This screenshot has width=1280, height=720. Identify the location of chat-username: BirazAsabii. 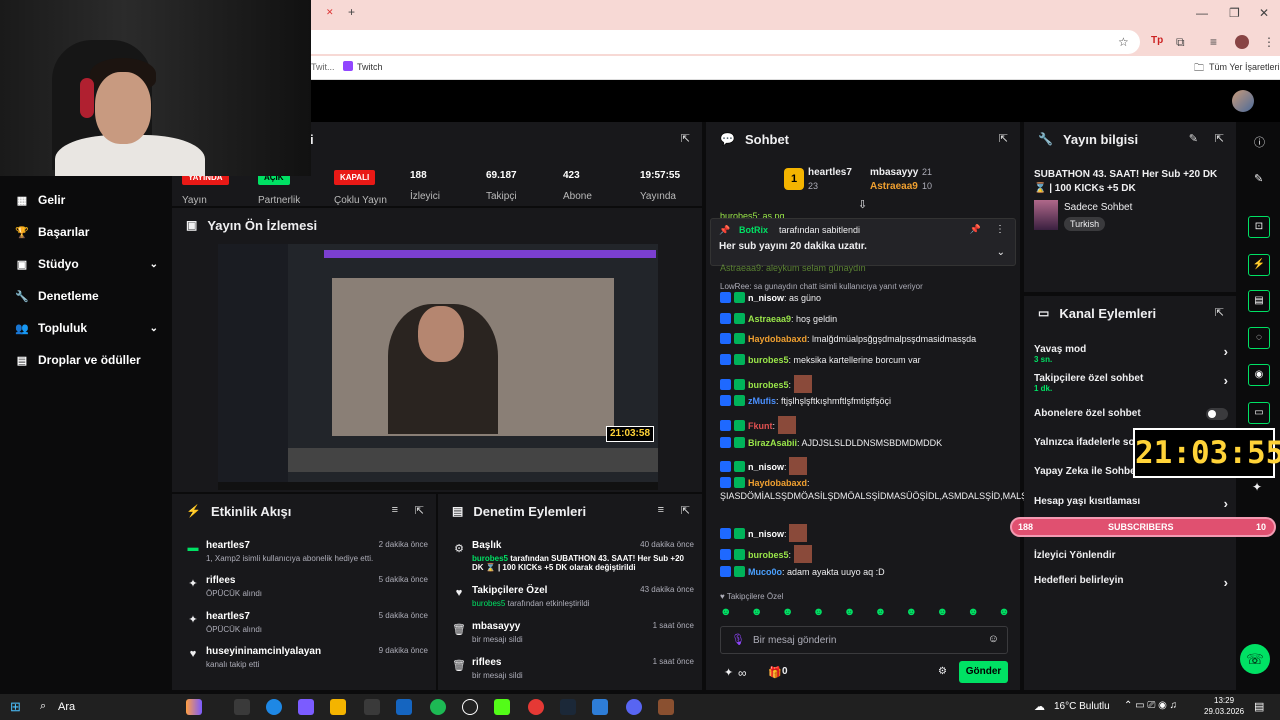
(772, 443).